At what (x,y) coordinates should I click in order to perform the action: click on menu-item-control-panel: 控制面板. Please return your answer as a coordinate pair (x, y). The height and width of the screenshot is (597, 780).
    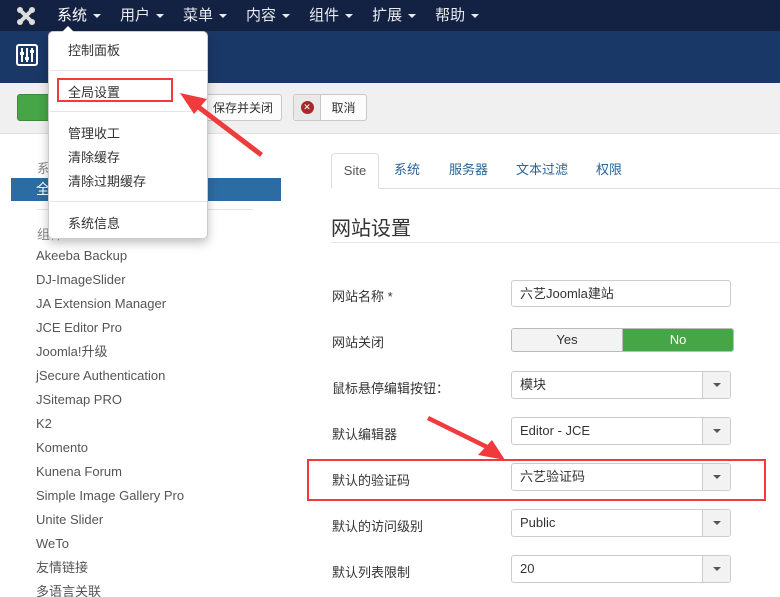
    Looking at the image, I should click on (94, 49).